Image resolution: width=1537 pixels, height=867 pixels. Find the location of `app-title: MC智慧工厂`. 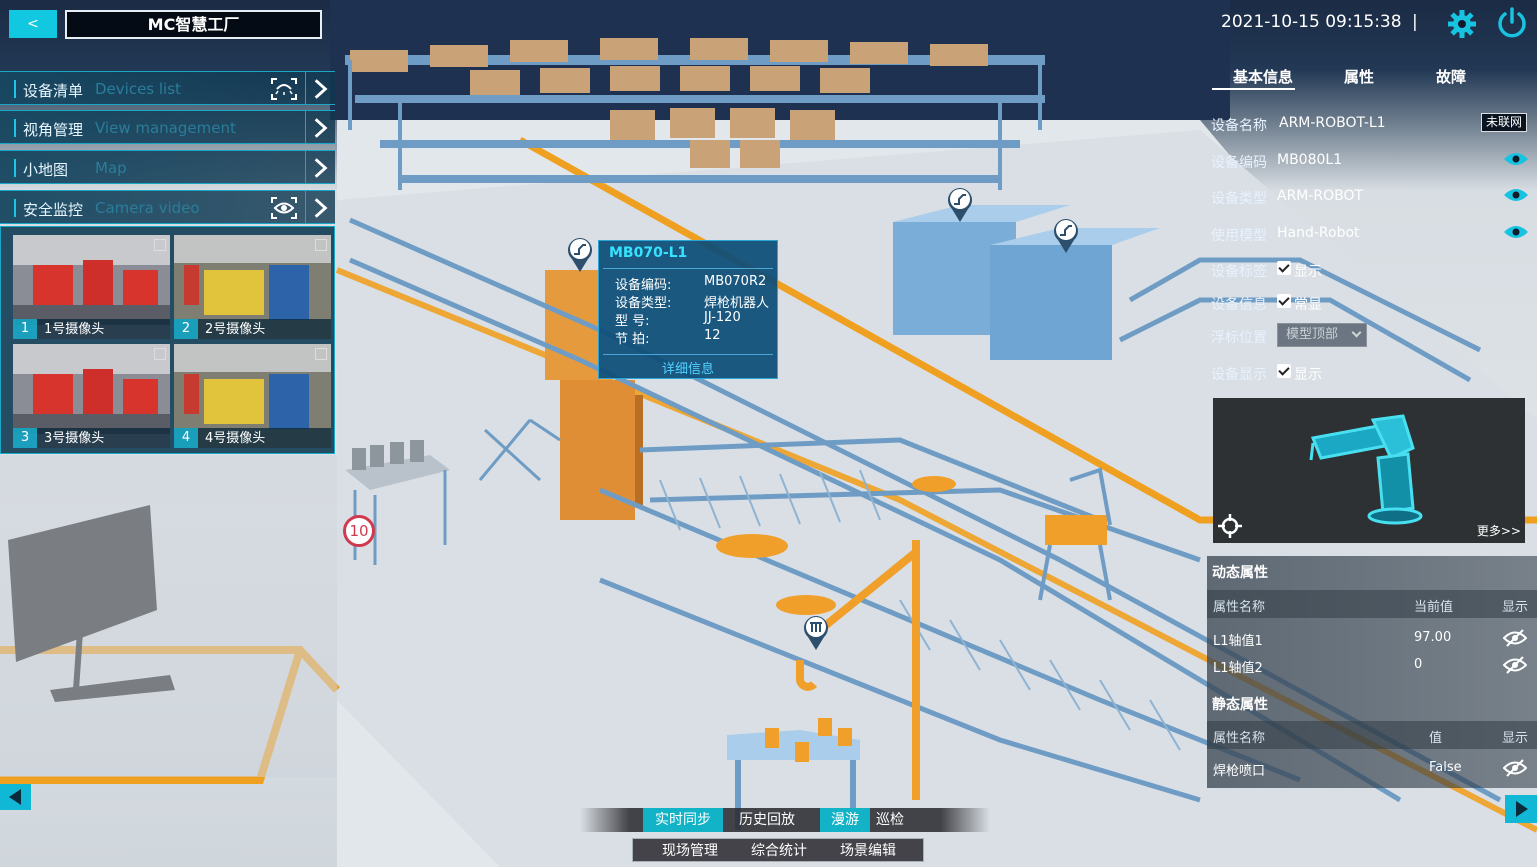

app-title: MC智慧工厂 is located at coordinates (193, 24).